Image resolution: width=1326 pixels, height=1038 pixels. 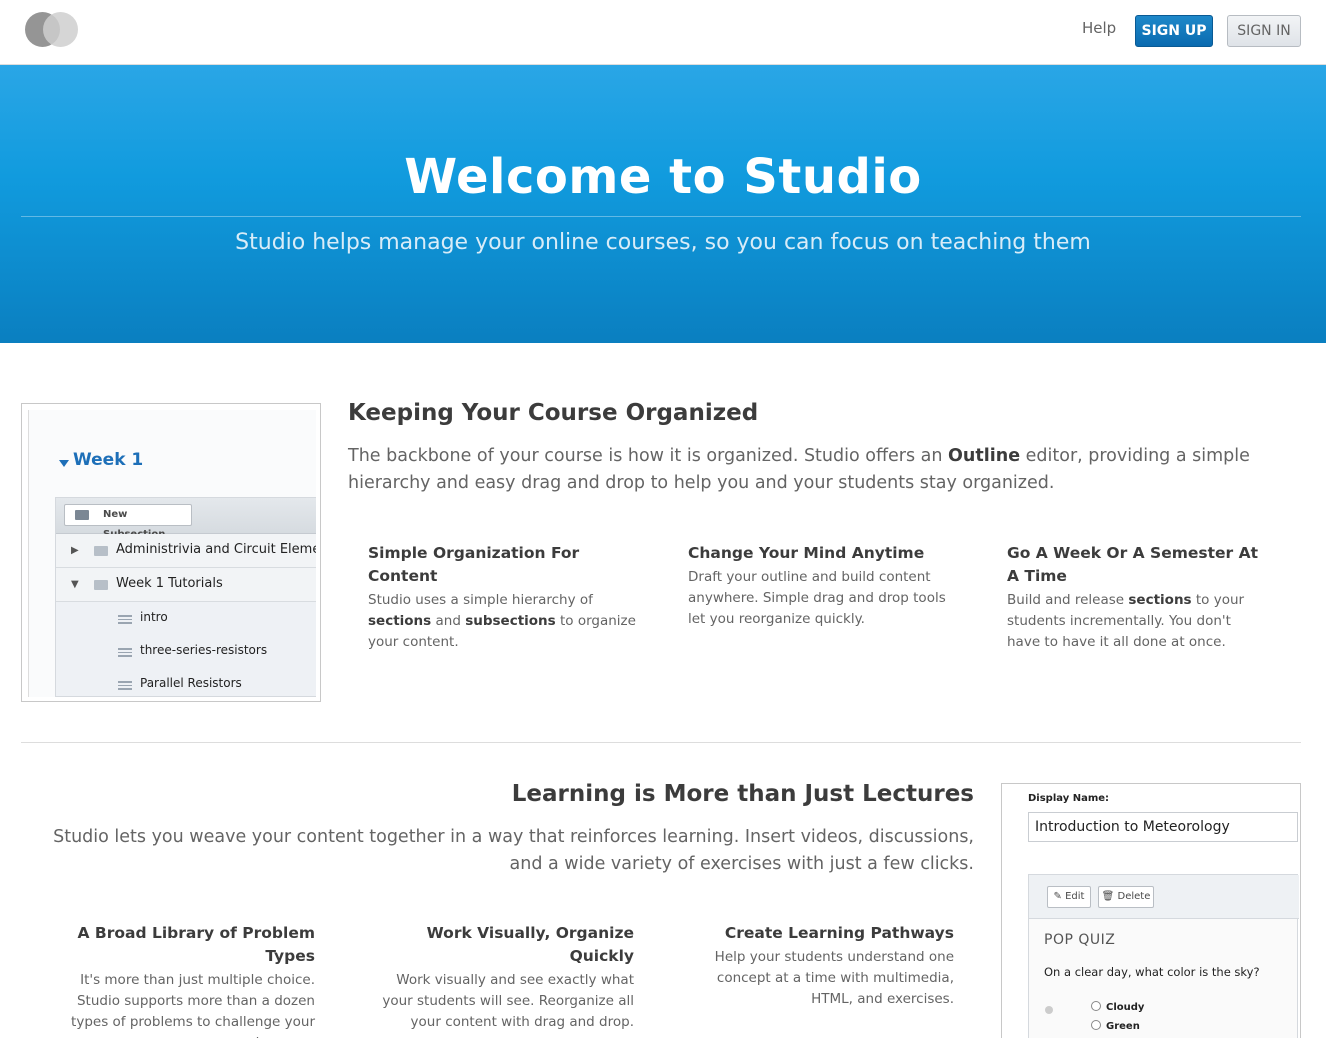 What do you see at coordinates (1163, 827) in the screenshot?
I see `display-name-field: Introduction to Meteorology` at bounding box center [1163, 827].